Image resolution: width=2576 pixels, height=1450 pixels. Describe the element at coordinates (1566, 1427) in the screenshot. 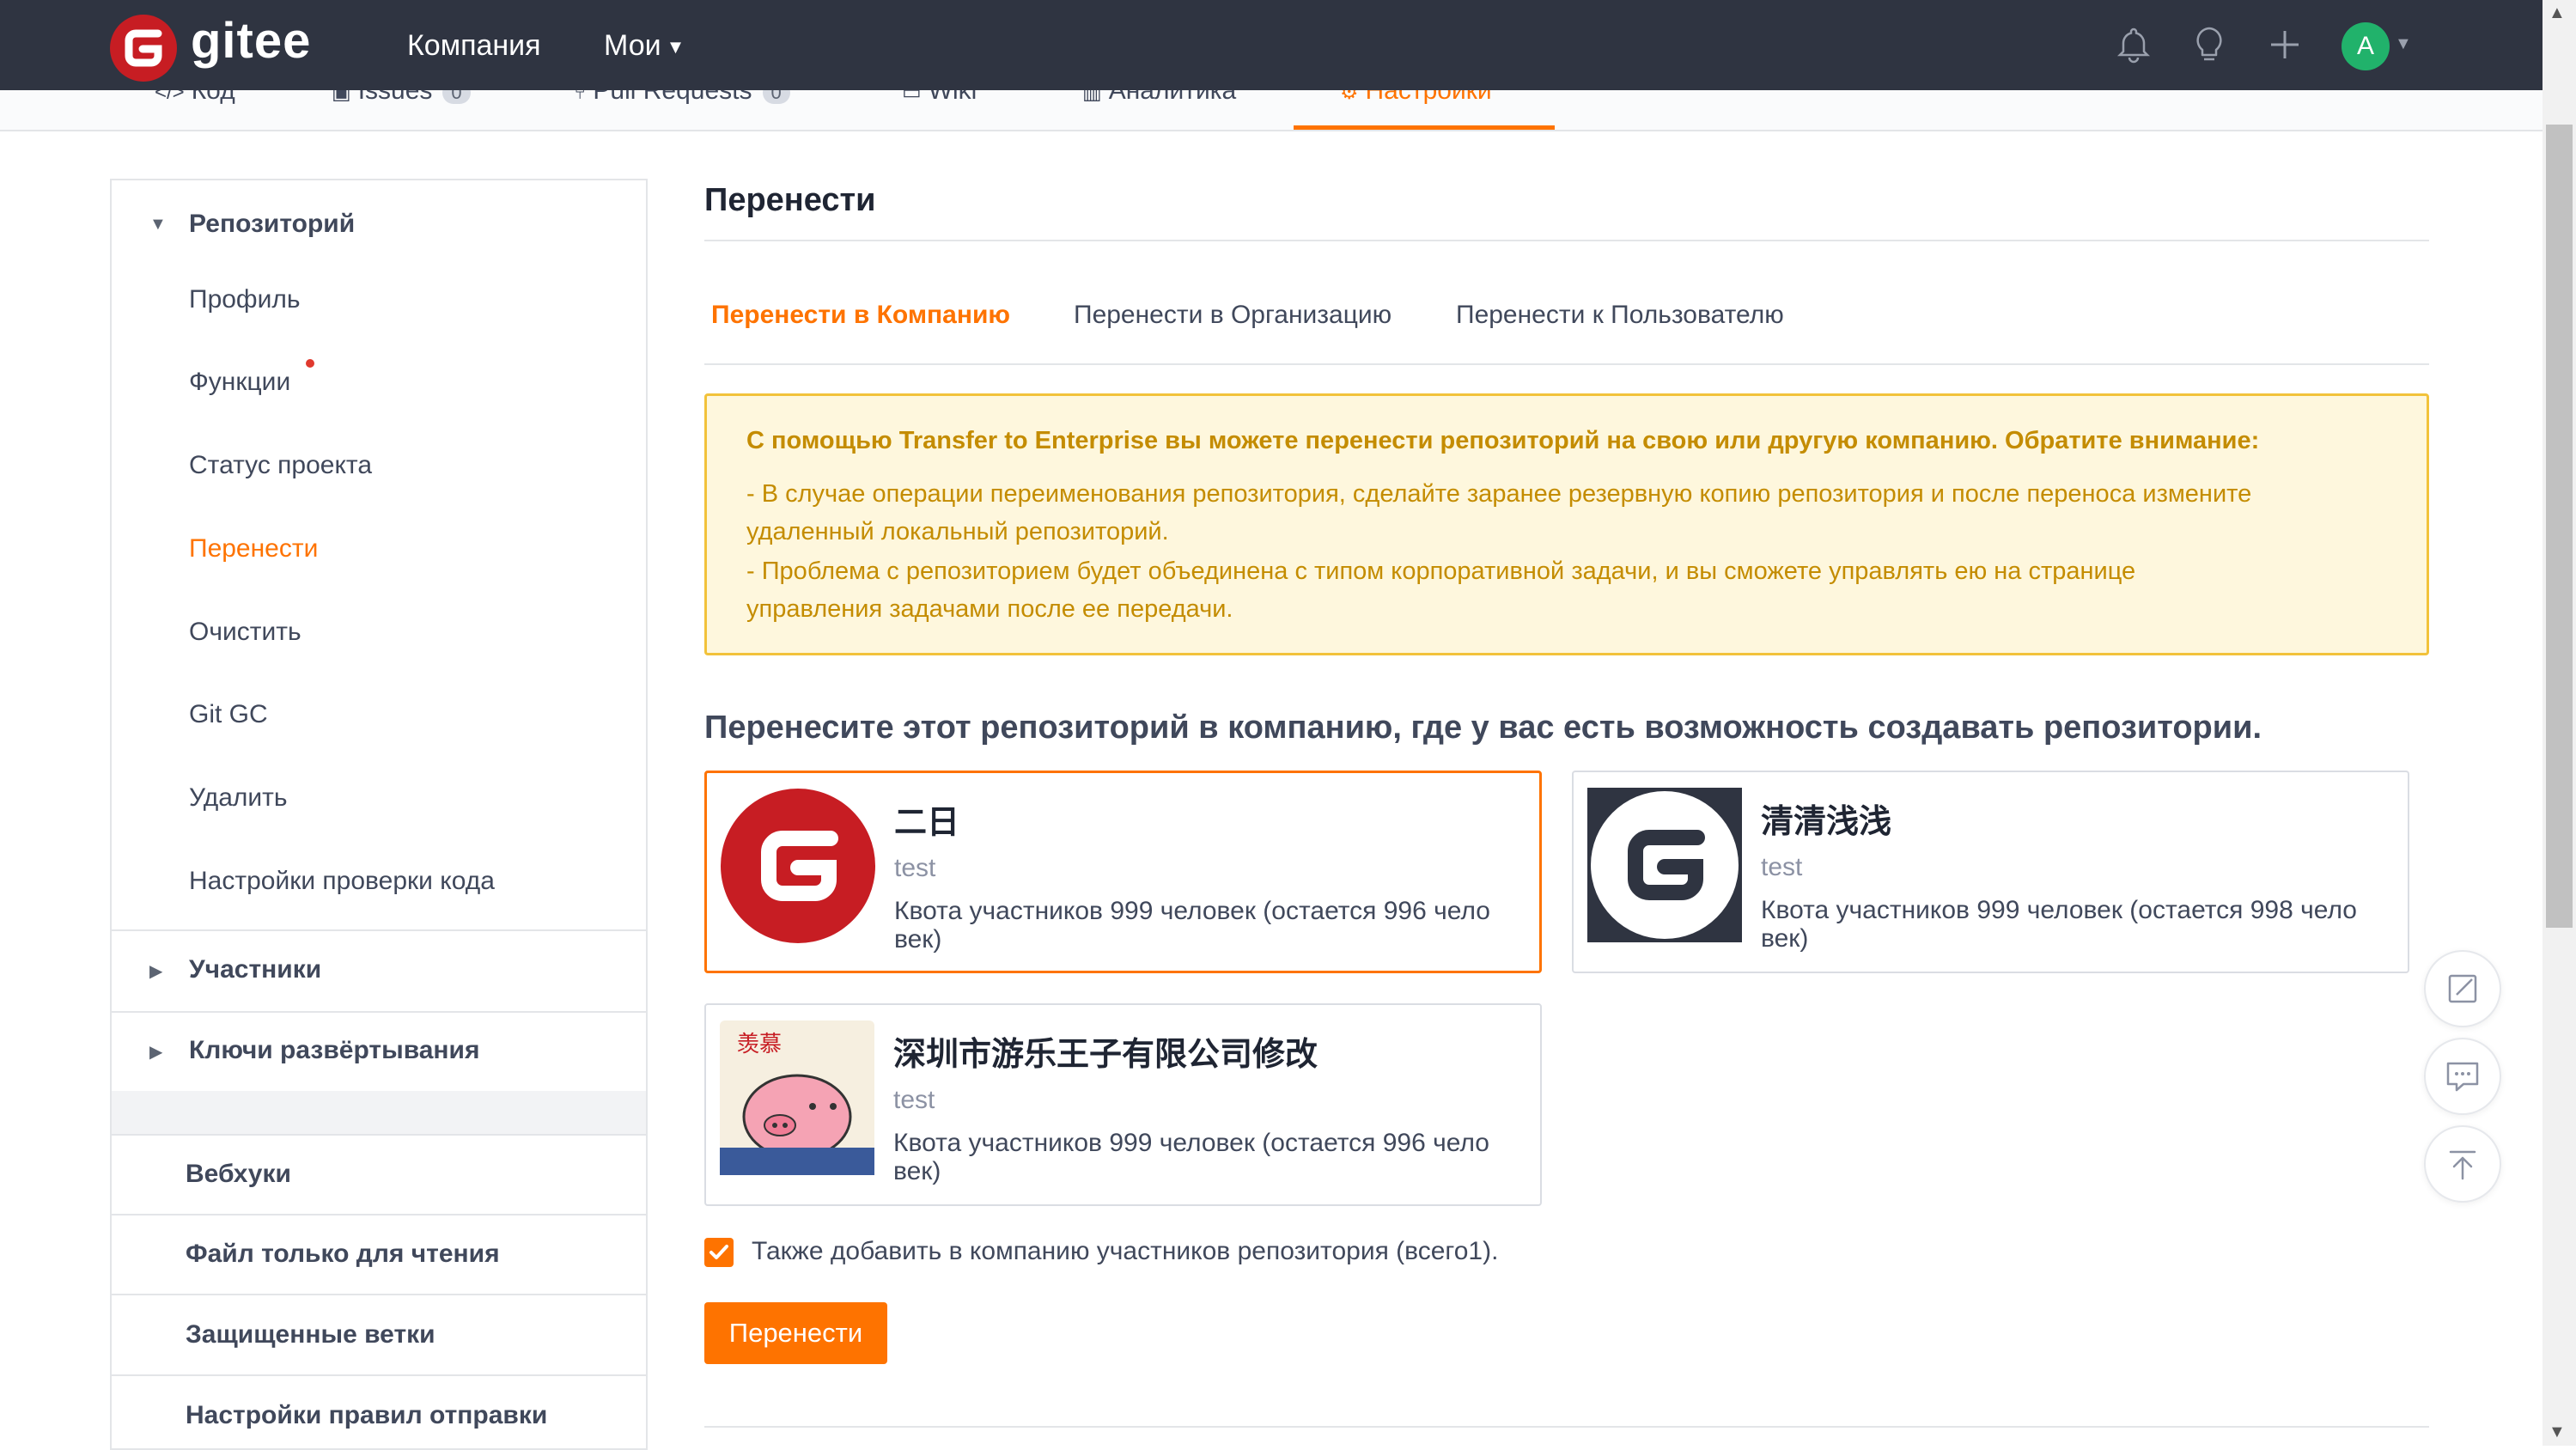

I see `bottom-divider` at that location.